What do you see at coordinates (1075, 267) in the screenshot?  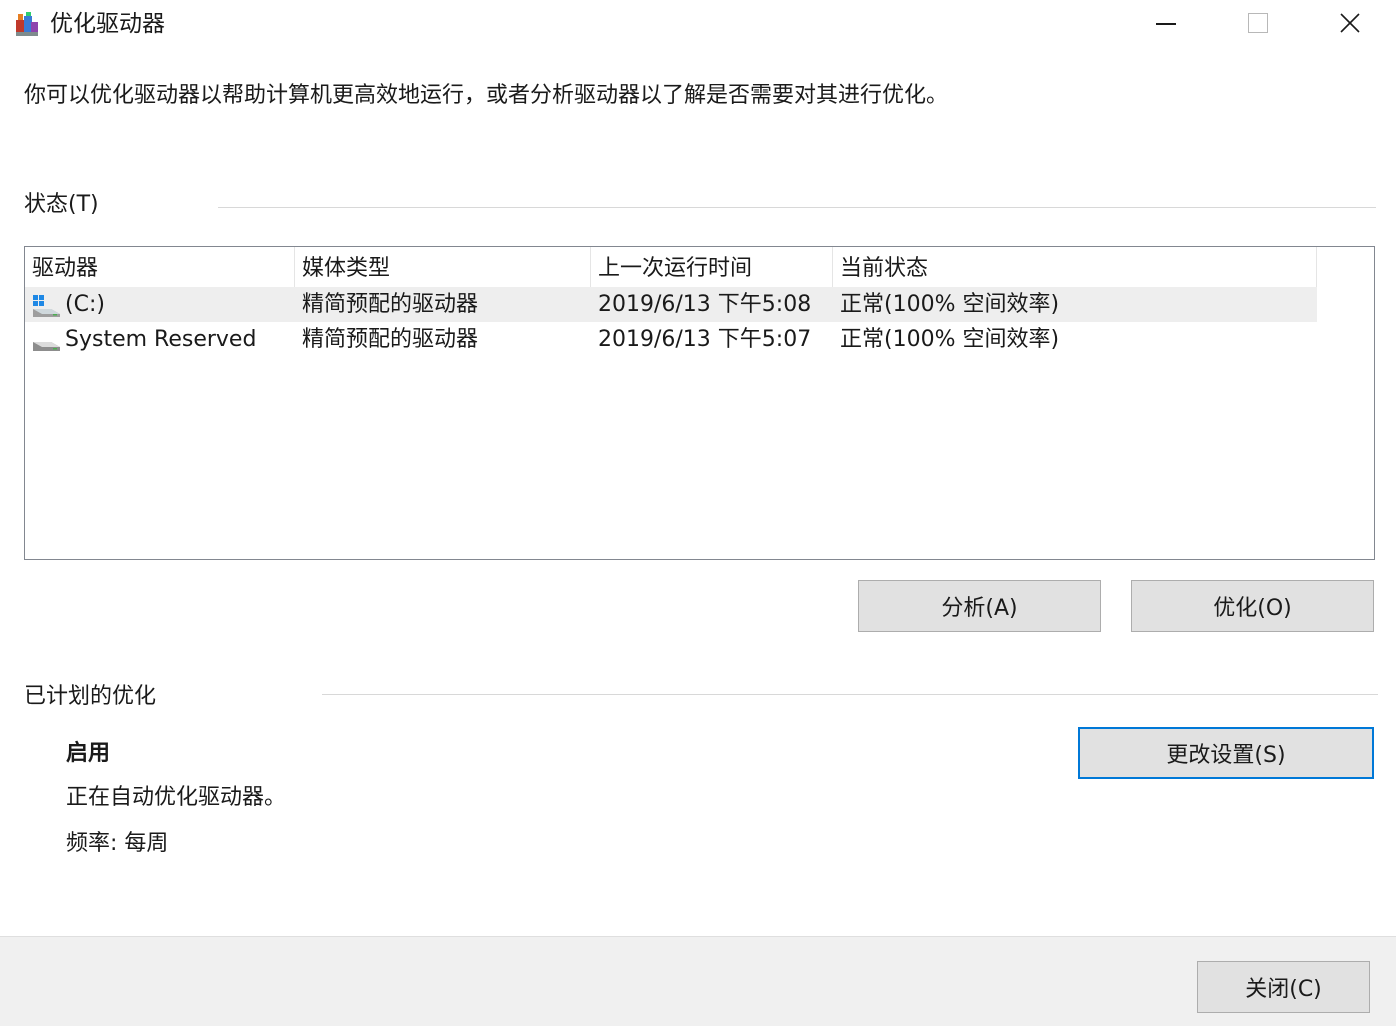 I see `column-header-status: 当前状态` at bounding box center [1075, 267].